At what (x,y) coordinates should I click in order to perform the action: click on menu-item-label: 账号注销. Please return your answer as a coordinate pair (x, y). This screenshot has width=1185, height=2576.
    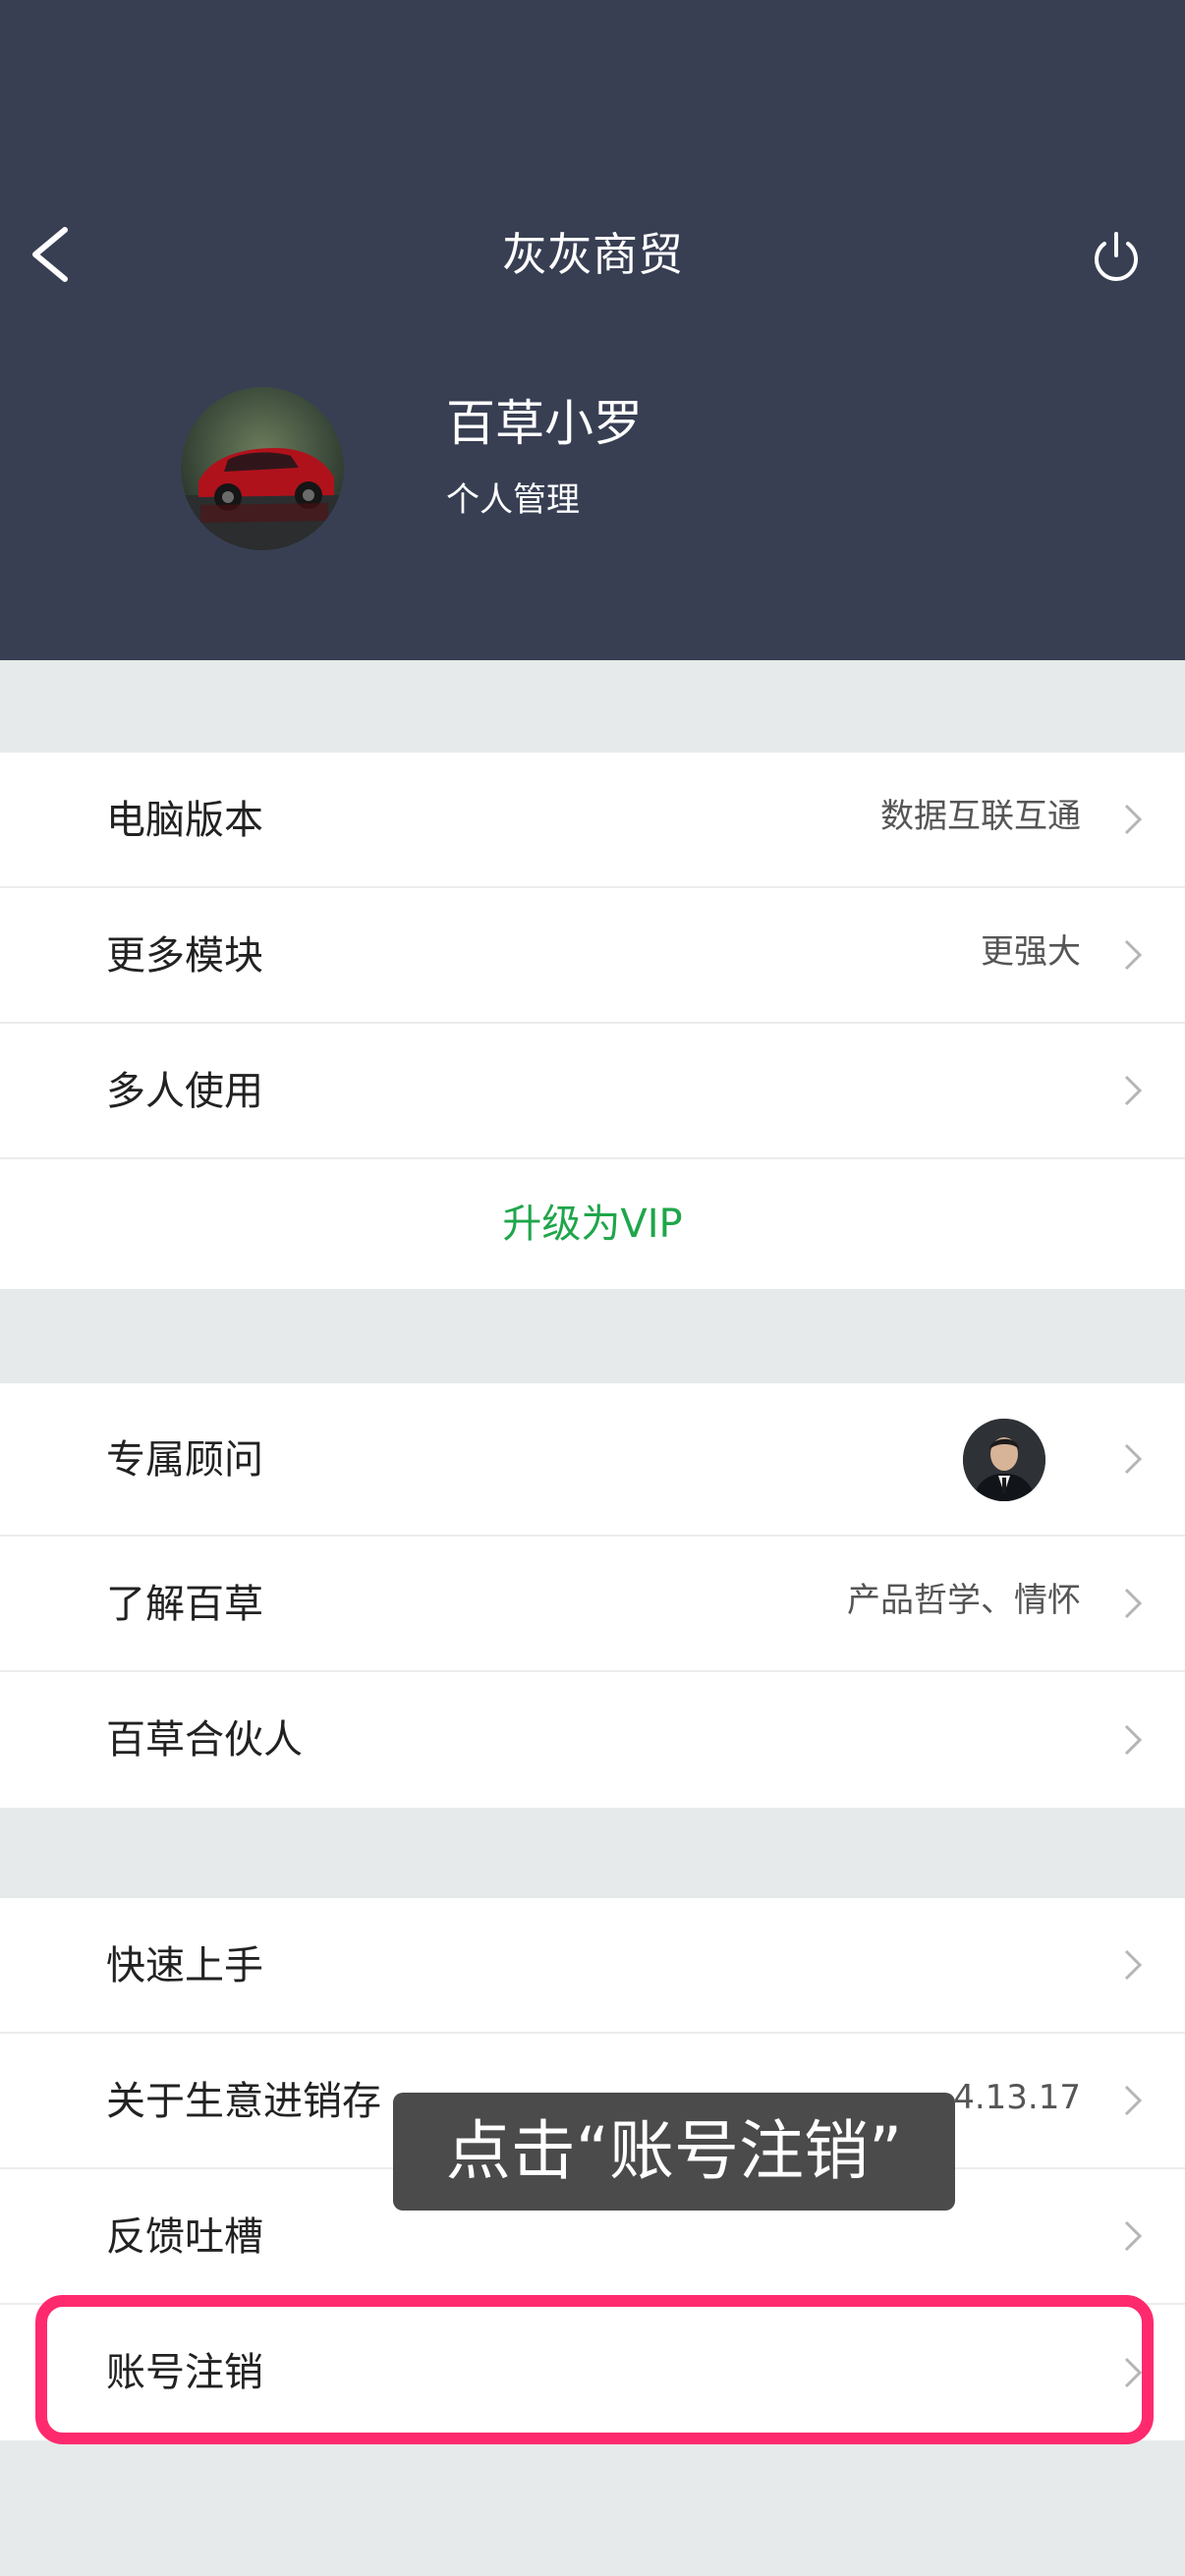
    Looking at the image, I should click on (184, 2372).